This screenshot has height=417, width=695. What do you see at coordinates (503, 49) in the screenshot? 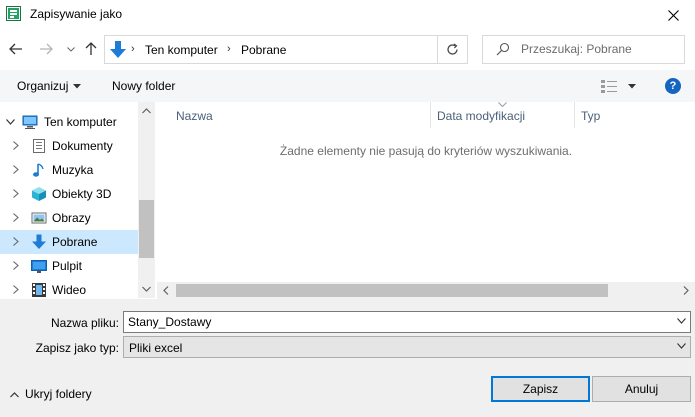
I see `search-icon` at bounding box center [503, 49].